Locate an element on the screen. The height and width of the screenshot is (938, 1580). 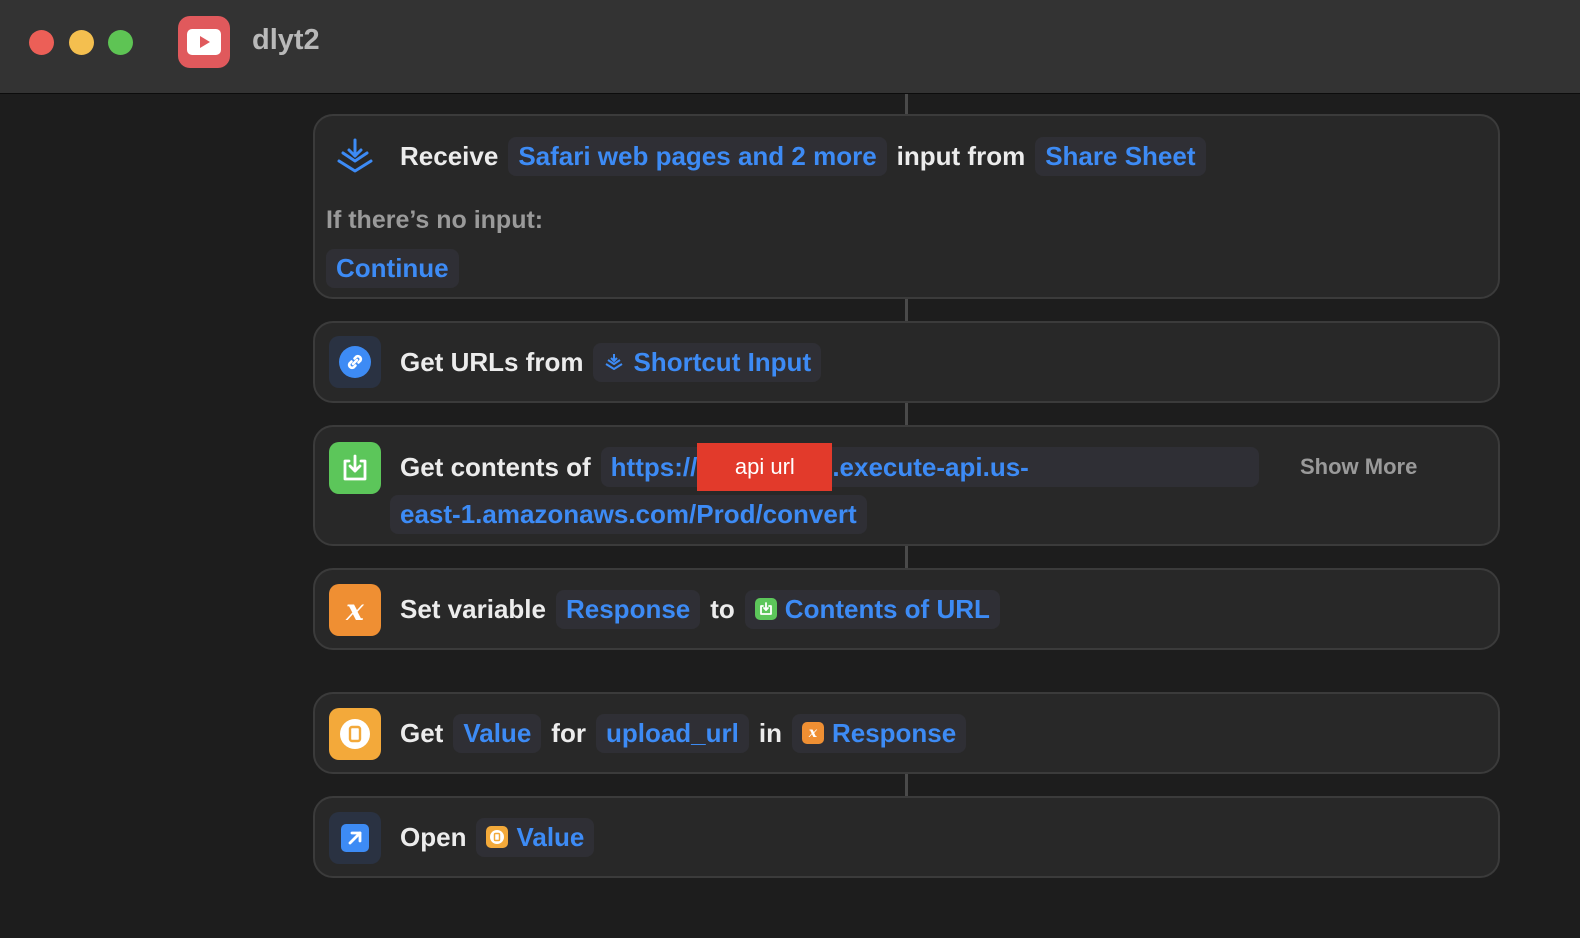
redaction-box: api url is located at coordinates (765, 467).